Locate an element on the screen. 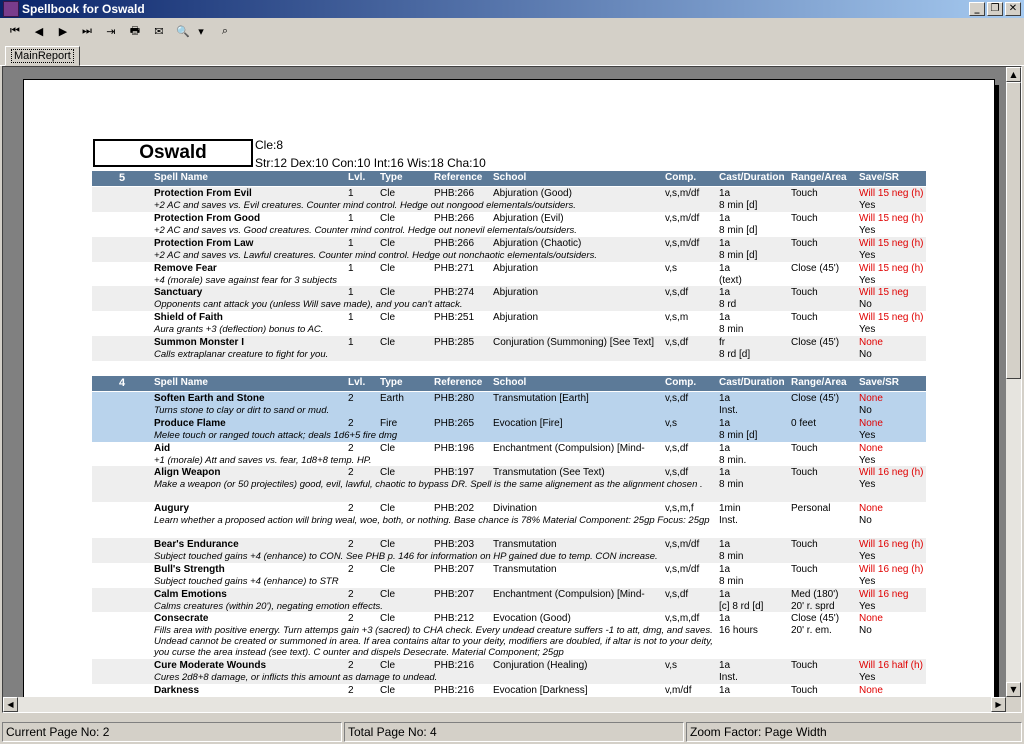 The height and width of the screenshot is (744, 1024). total-page-status: Total Page No: 4 is located at coordinates (514, 732).